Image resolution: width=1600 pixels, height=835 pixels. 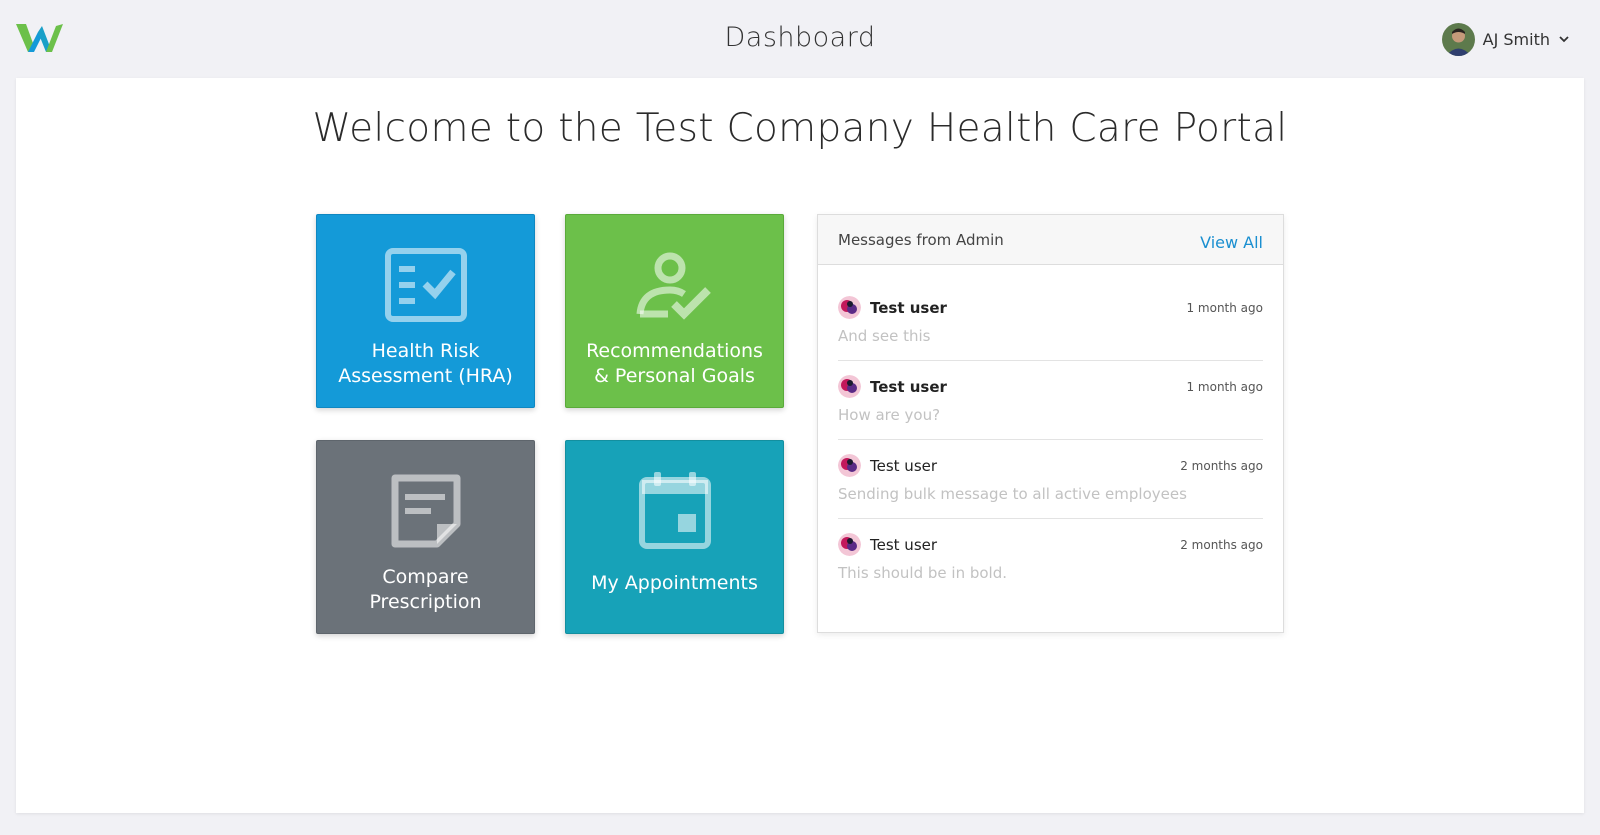 I want to click on tile-recommendations: Recommendations & Personal Goals, so click(x=674, y=311).